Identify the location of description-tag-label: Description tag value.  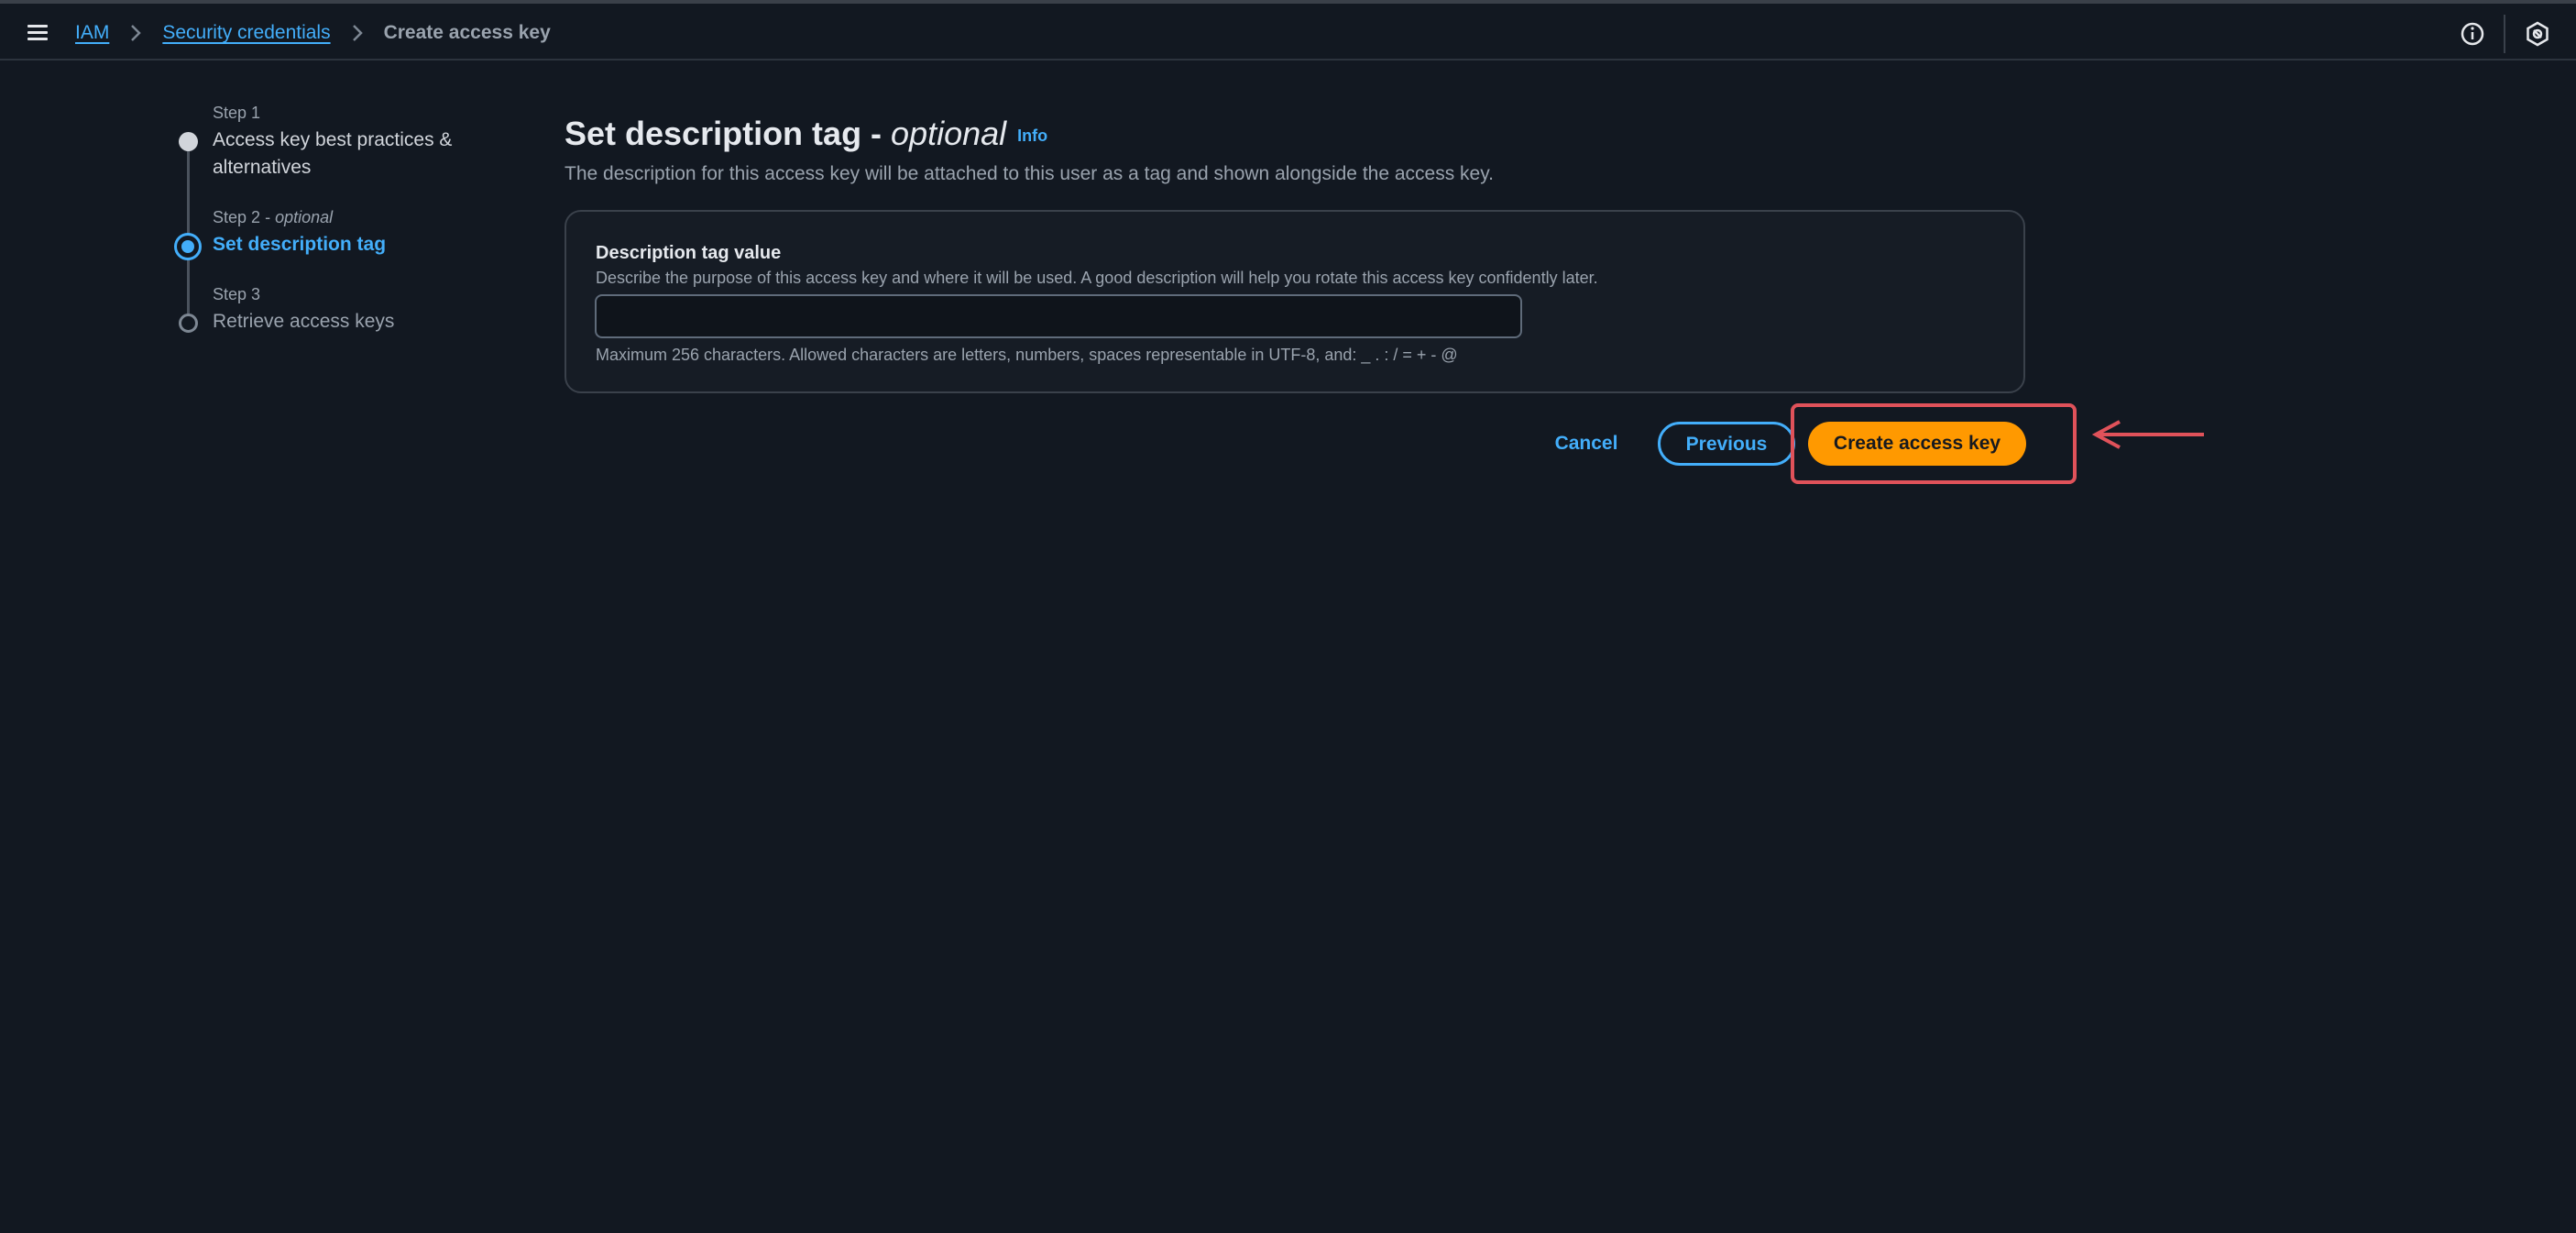
(689, 253).